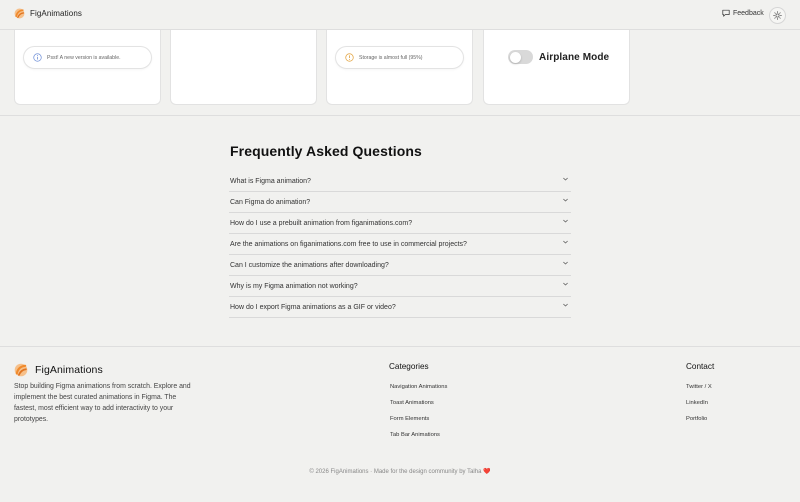  I want to click on faq-question: Can Figma do animation?, so click(270, 202).